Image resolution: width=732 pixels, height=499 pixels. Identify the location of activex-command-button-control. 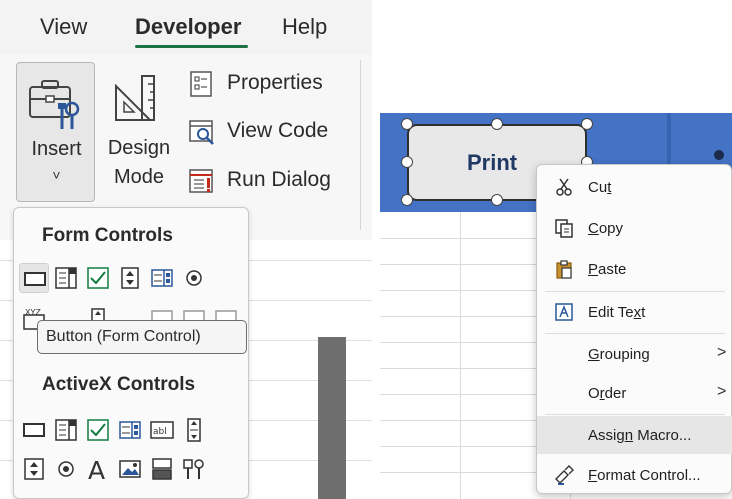
(34, 430).